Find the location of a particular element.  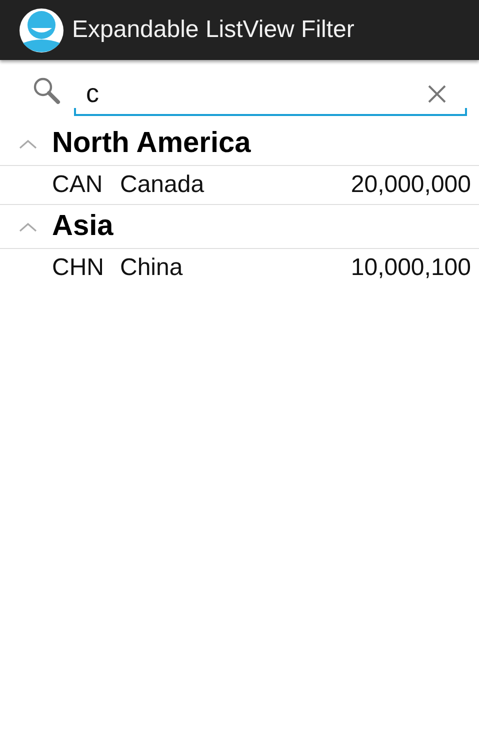

country-name: China is located at coordinates (152, 268).